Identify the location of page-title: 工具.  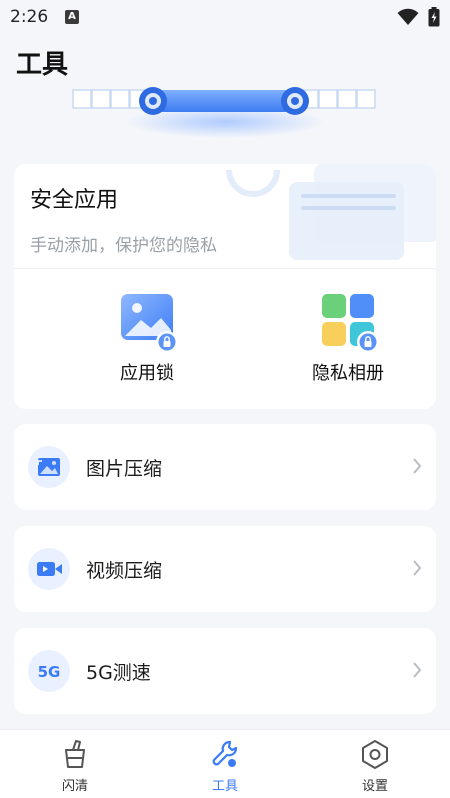
(42, 65).